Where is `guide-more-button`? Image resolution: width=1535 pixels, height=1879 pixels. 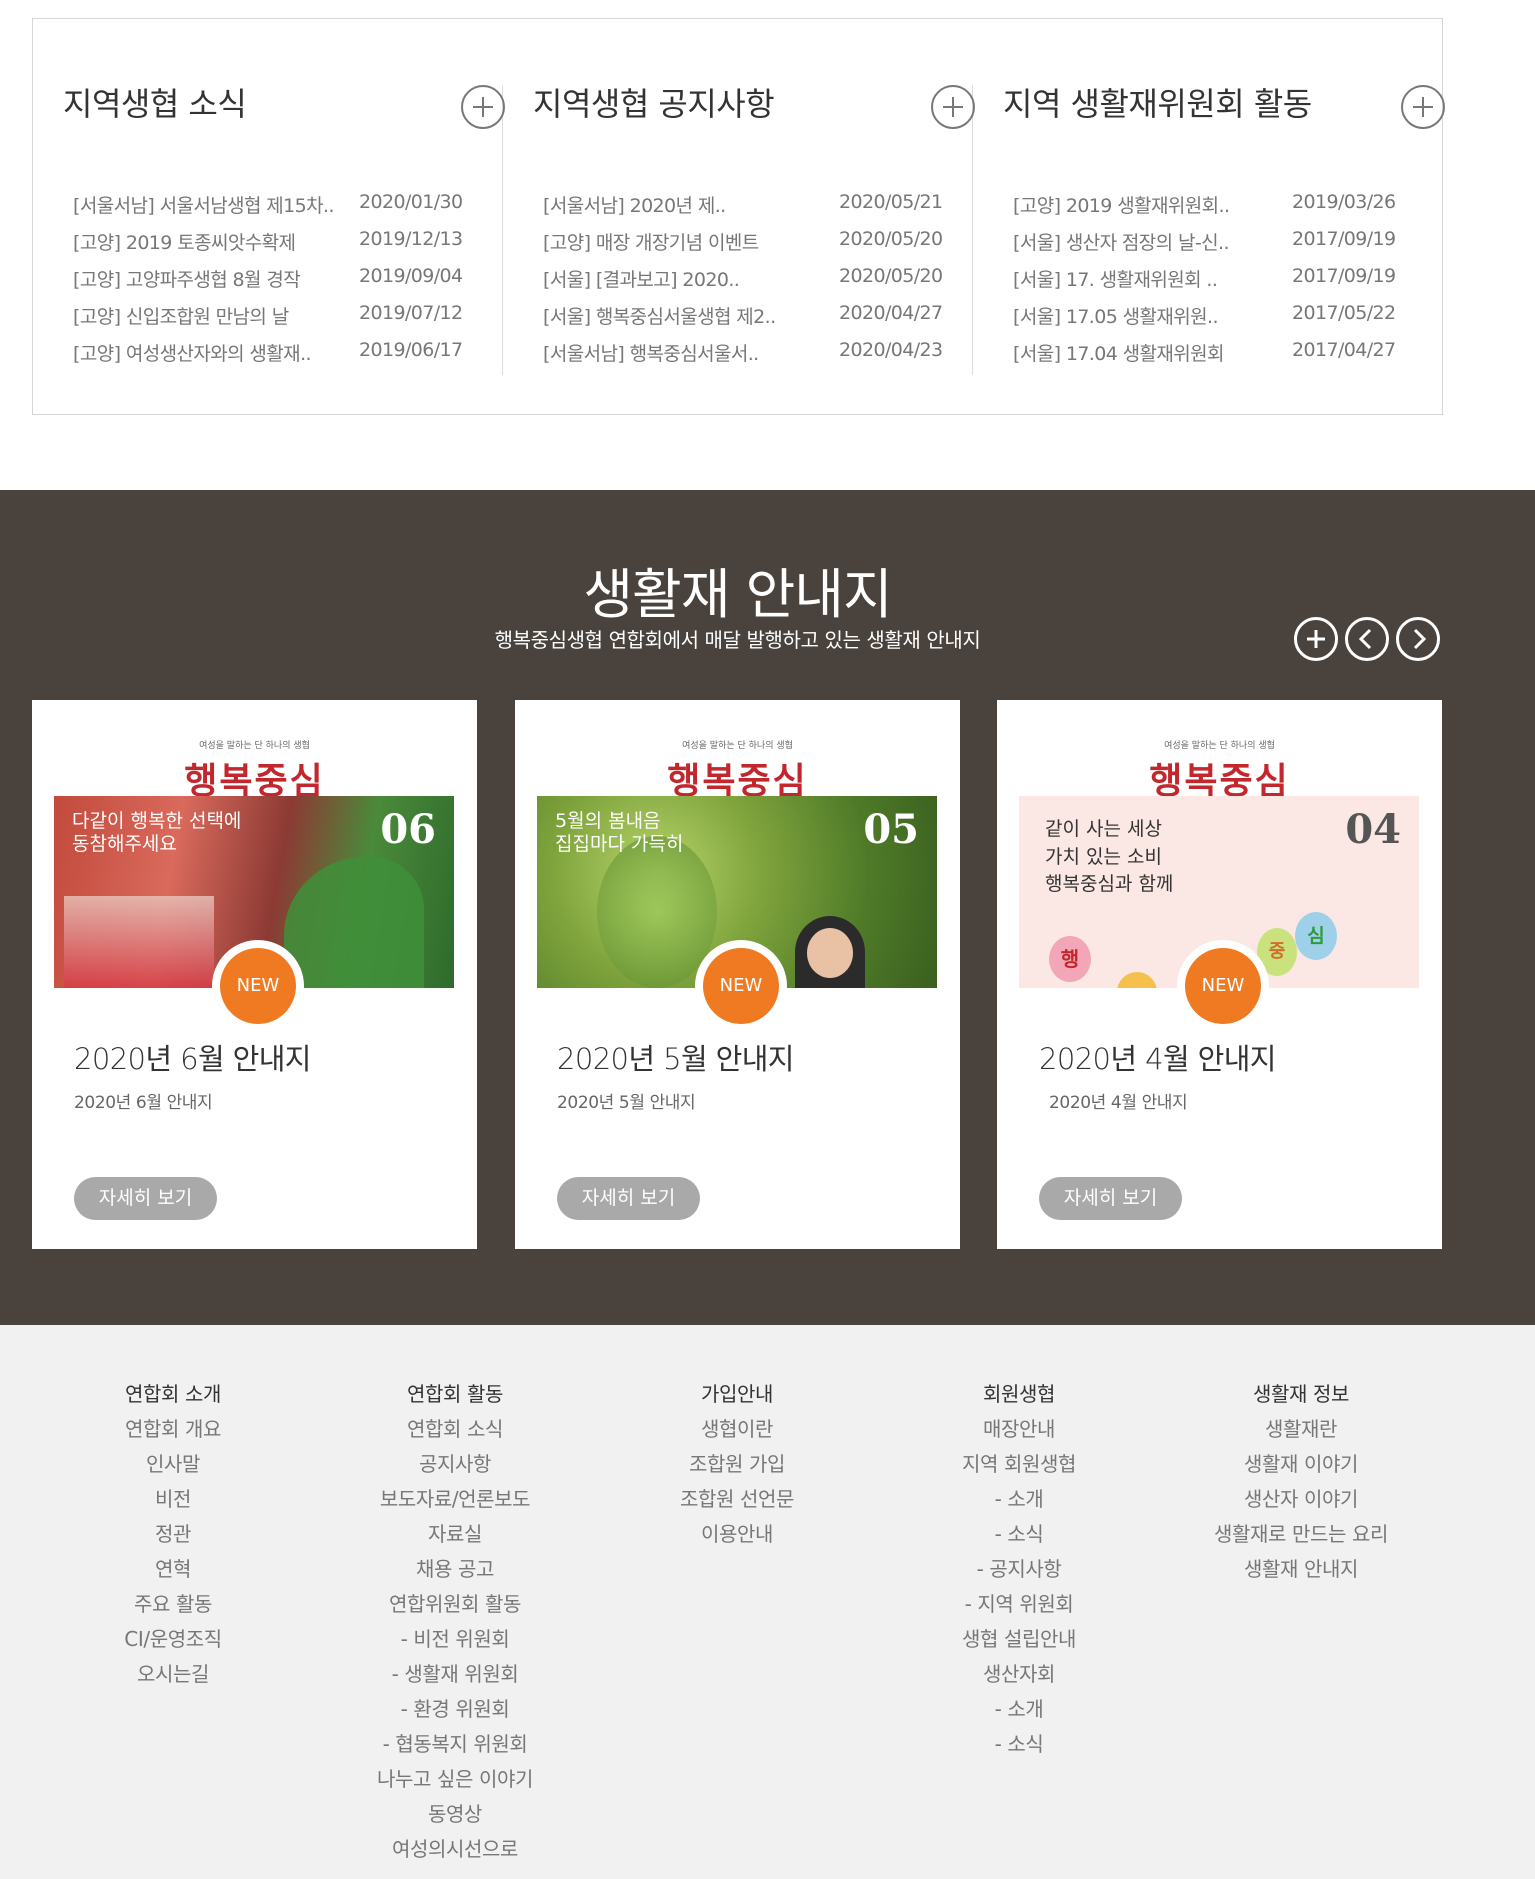 guide-more-button is located at coordinates (1316, 639).